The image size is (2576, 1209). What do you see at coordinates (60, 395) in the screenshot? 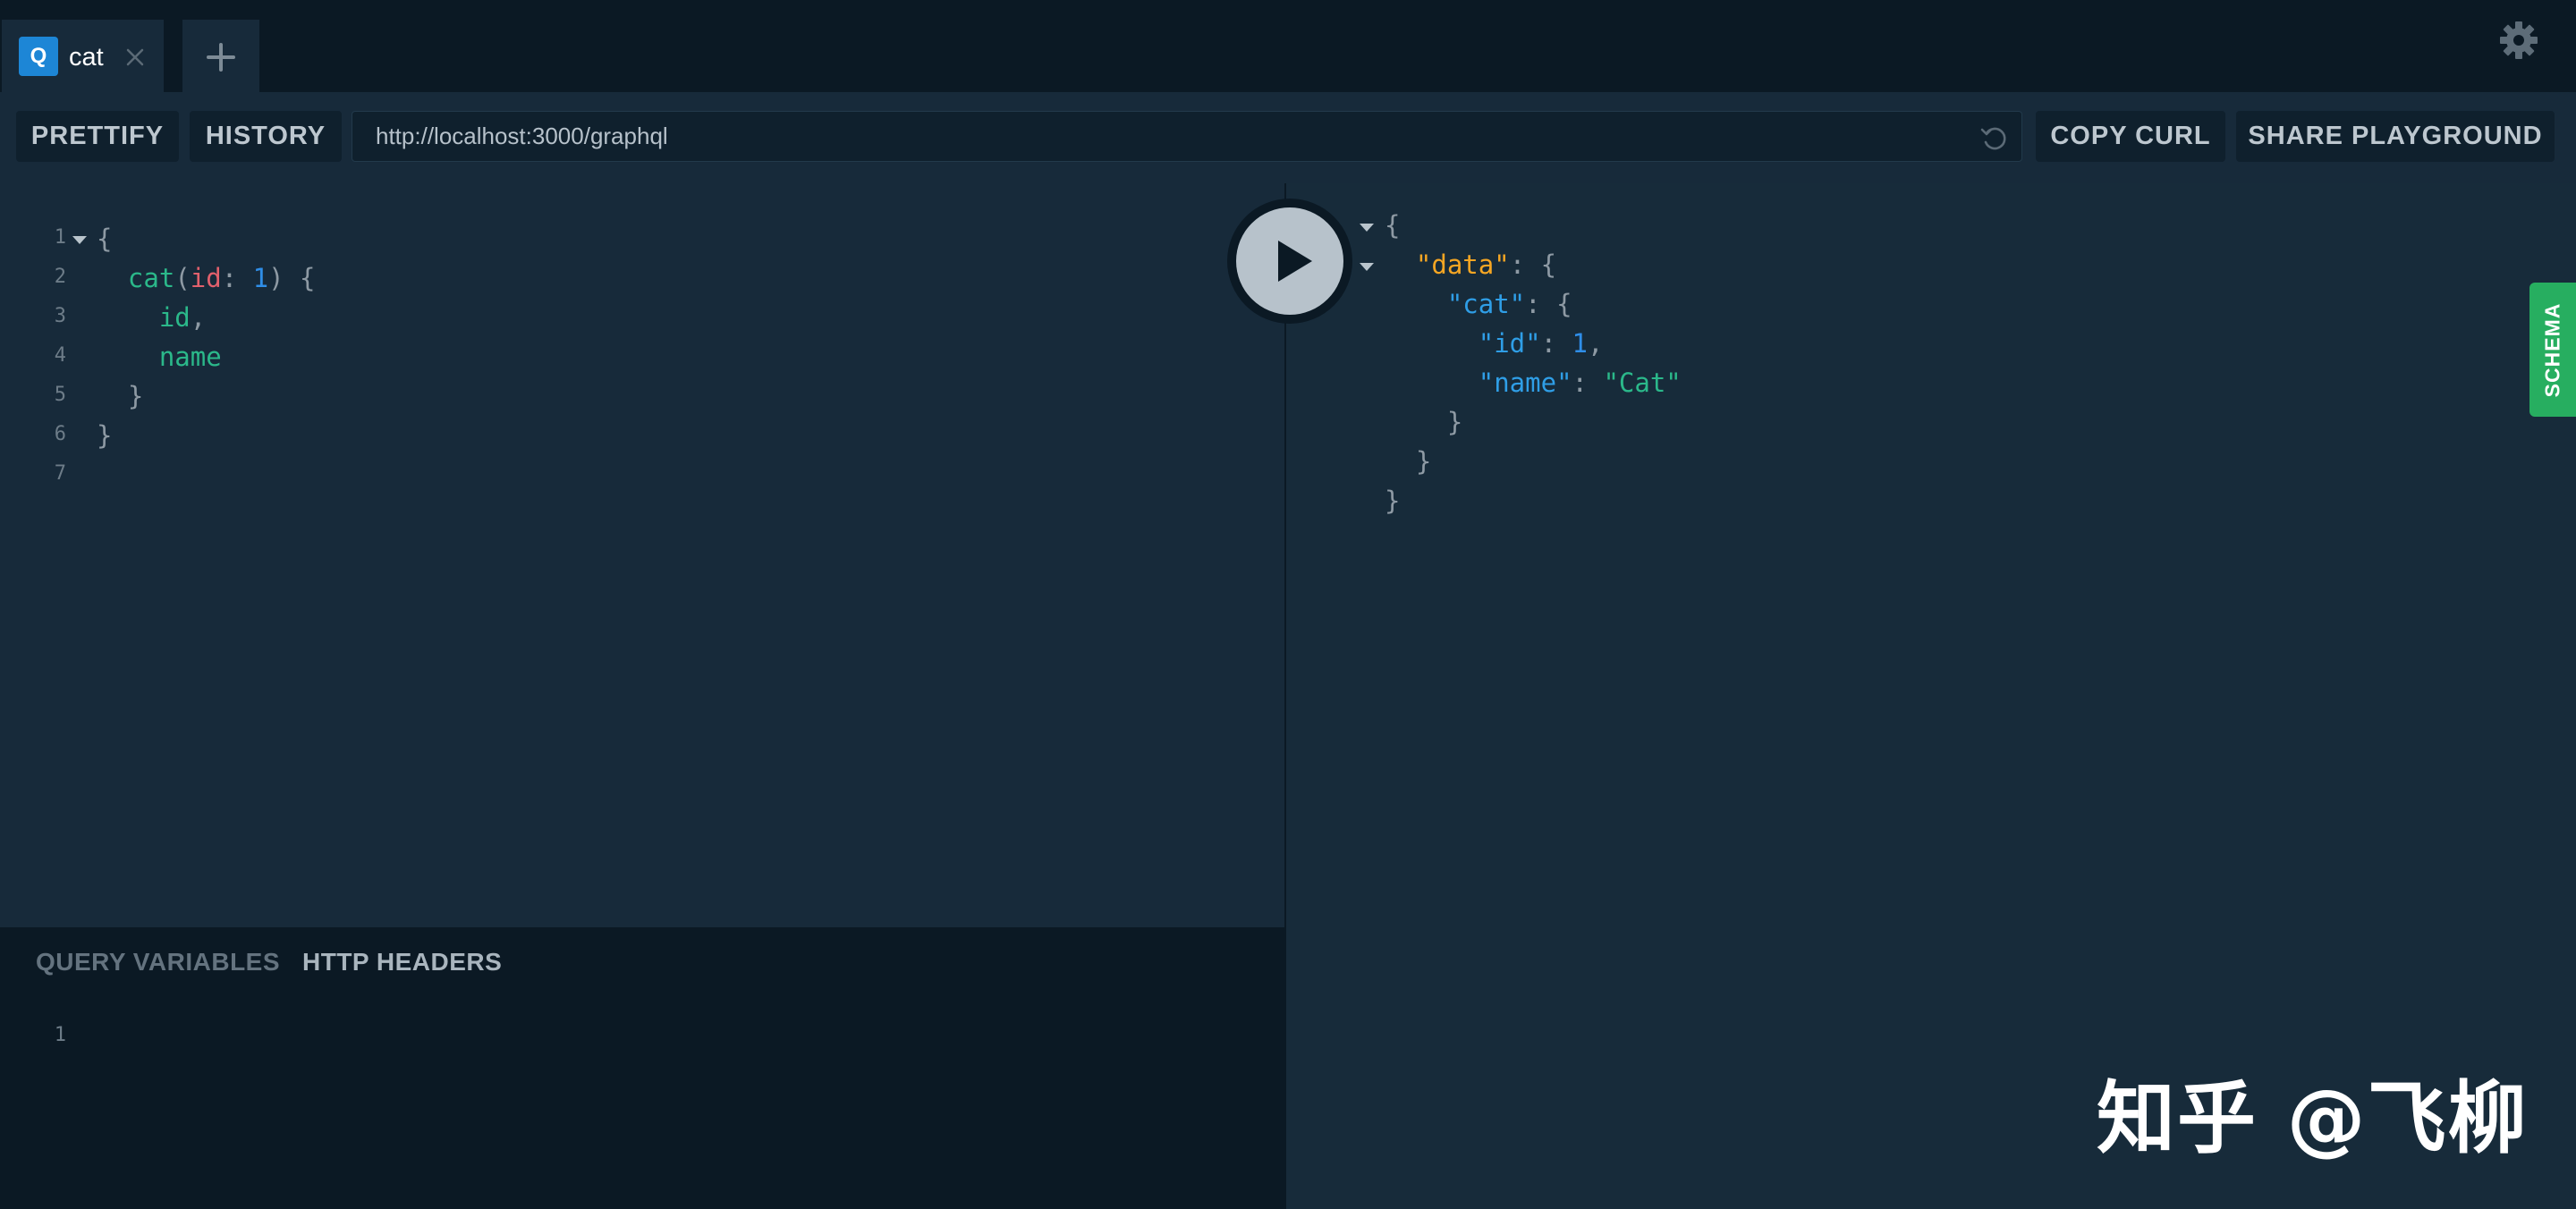
I see `query-line-number: 5` at bounding box center [60, 395].